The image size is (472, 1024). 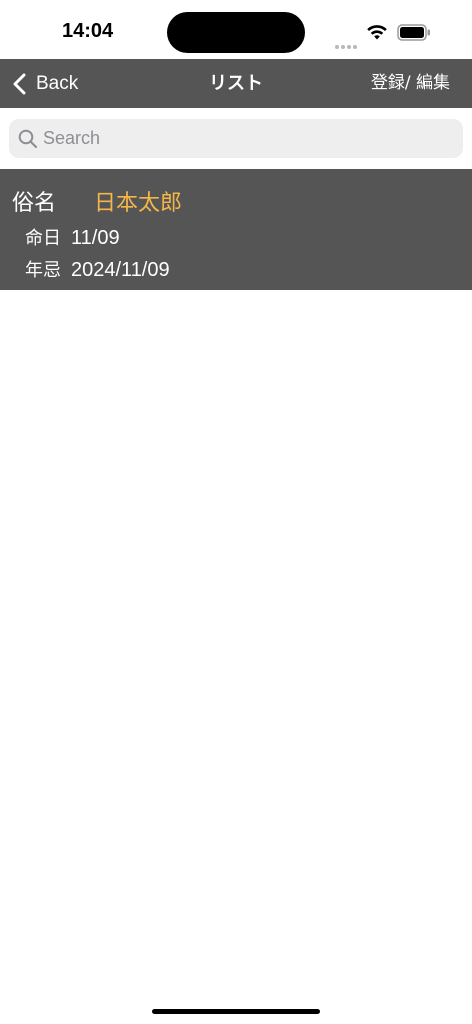 I want to click on death-day-row: 命日 11/09, so click(x=72, y=237).